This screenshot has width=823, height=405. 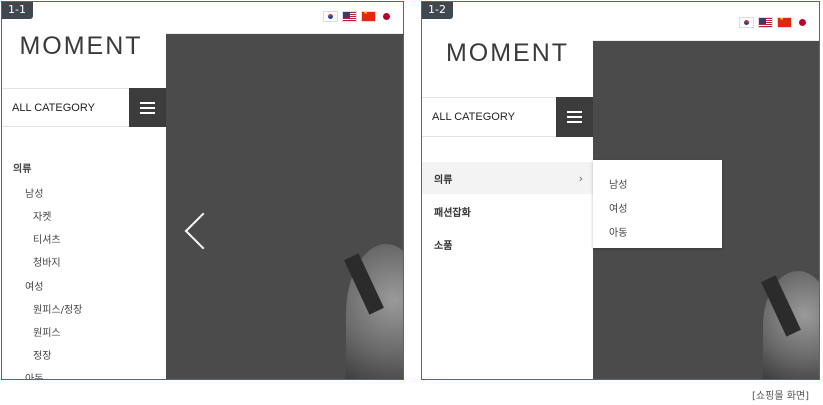 What do you see at coordinates (618, 183) in the screenshot?
I see `submenu-item-men: 남성` at bounding box center [618, 183].